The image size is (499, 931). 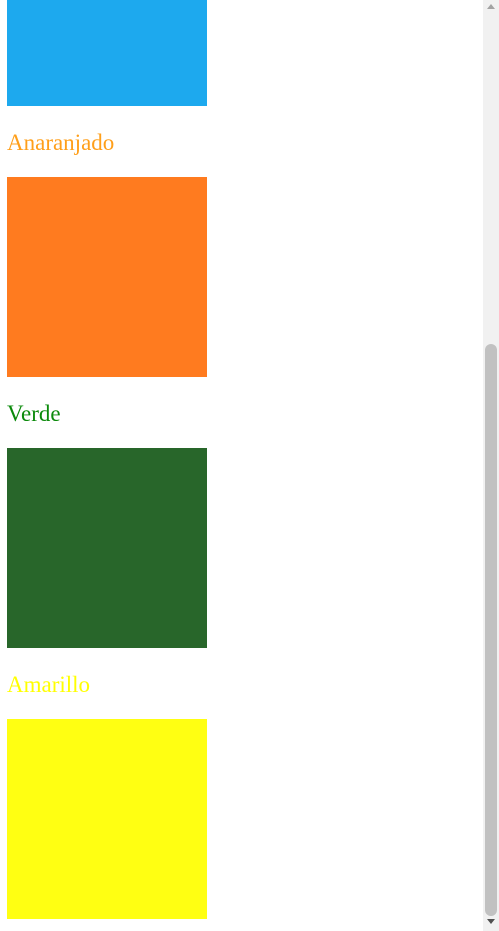 I want to click on green-color-swatch, so click(x=107, y=548).